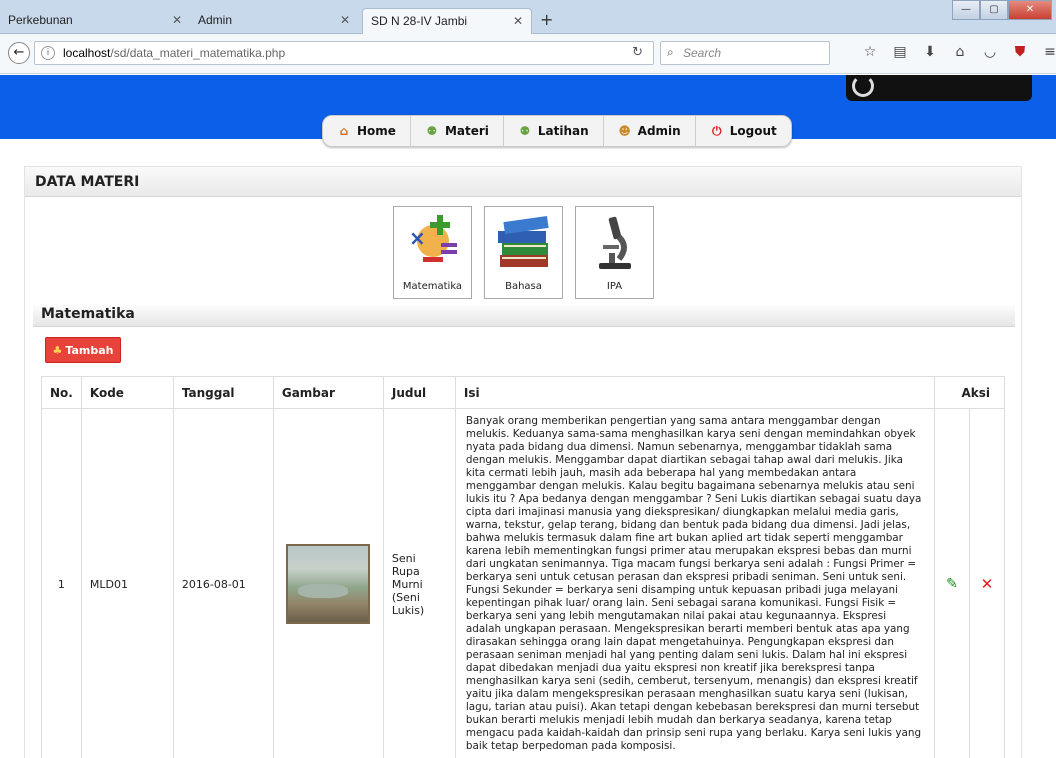 The height and width of the screenshot is (758, 1056). What do you see at coordinates (930, 52) in the screenshot?
I see `download-icon: ⬇` at bounding box center [930, 52].